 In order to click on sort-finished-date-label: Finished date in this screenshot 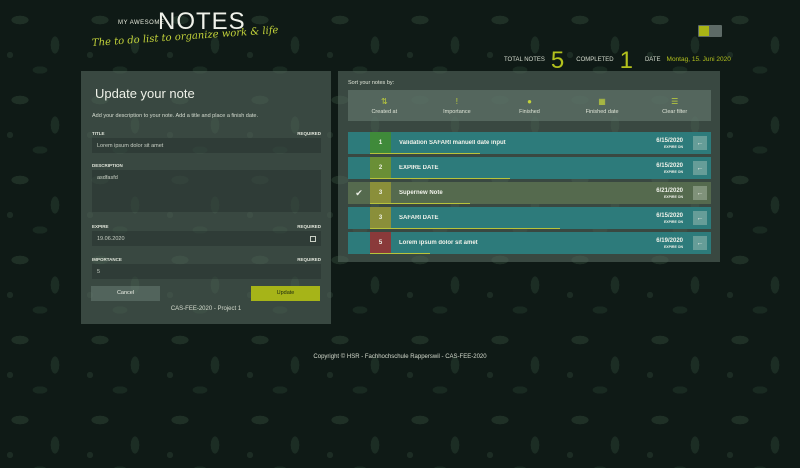, I will do `click(602, 111)`.